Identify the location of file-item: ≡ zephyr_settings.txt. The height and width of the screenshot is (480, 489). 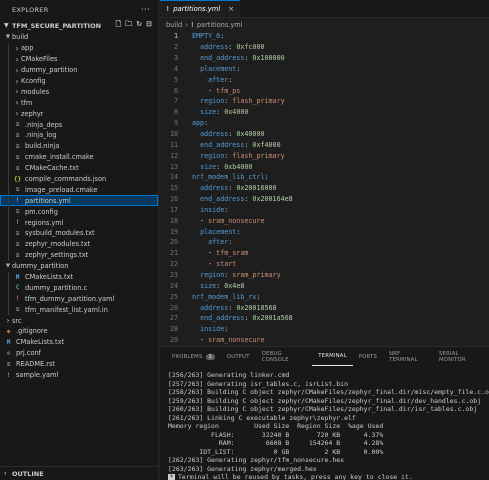
(79, 255).